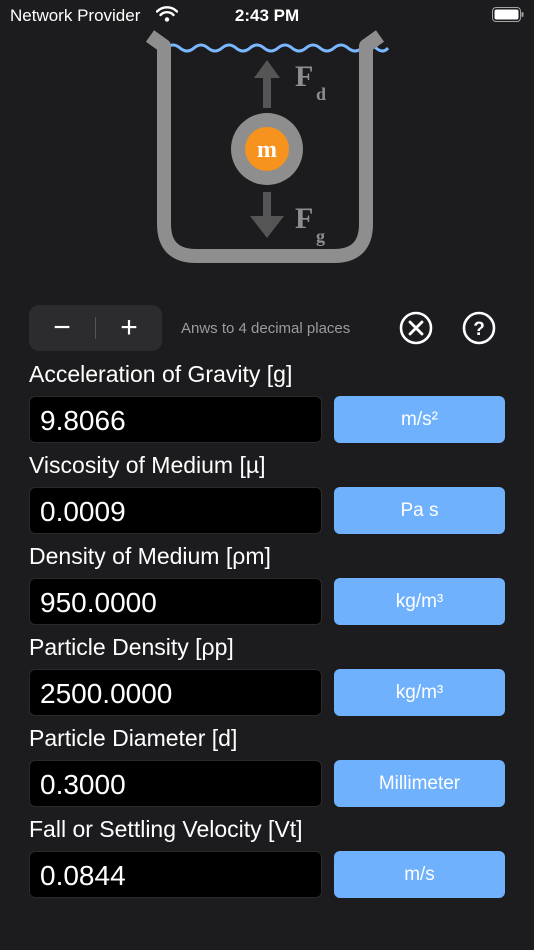  What do you see at coordinates (419, 601) in the screenshot?
I see `medium-density-unit-button: kg/m³` at bounding box center [419, 601].